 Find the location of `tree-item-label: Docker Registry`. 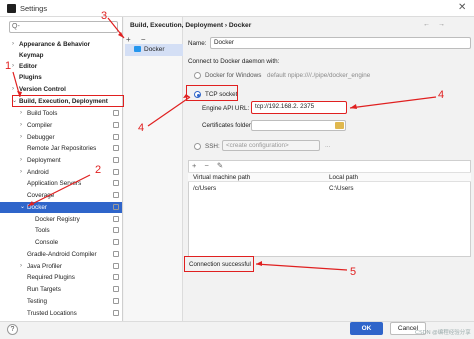

tree-item-label: Docker Registry is located at coordinates (57, 219).